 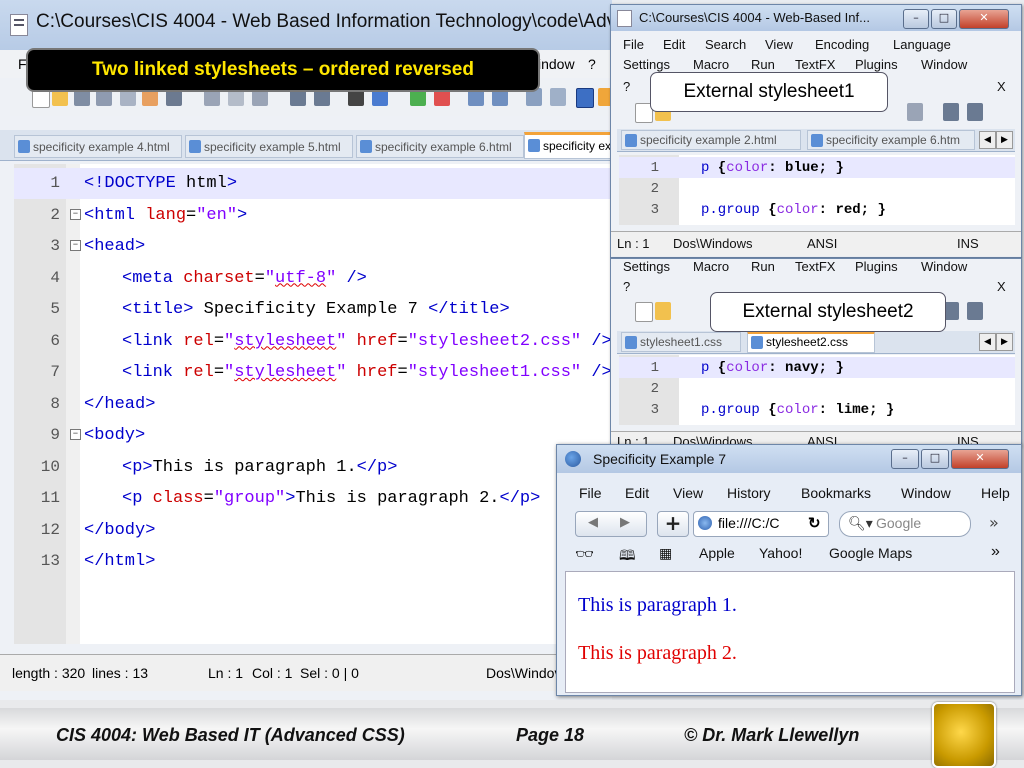 I want to click on tab-specificity-2: specificity example 2.html, so click(x=711, y=140).